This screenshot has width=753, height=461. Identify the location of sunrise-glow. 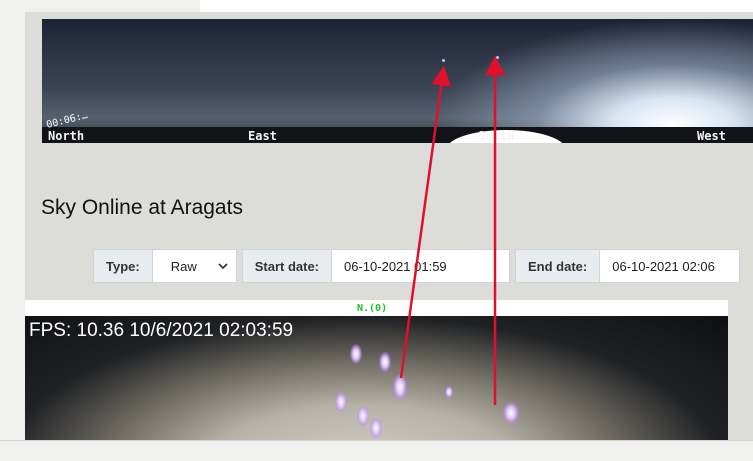
(593, 81).